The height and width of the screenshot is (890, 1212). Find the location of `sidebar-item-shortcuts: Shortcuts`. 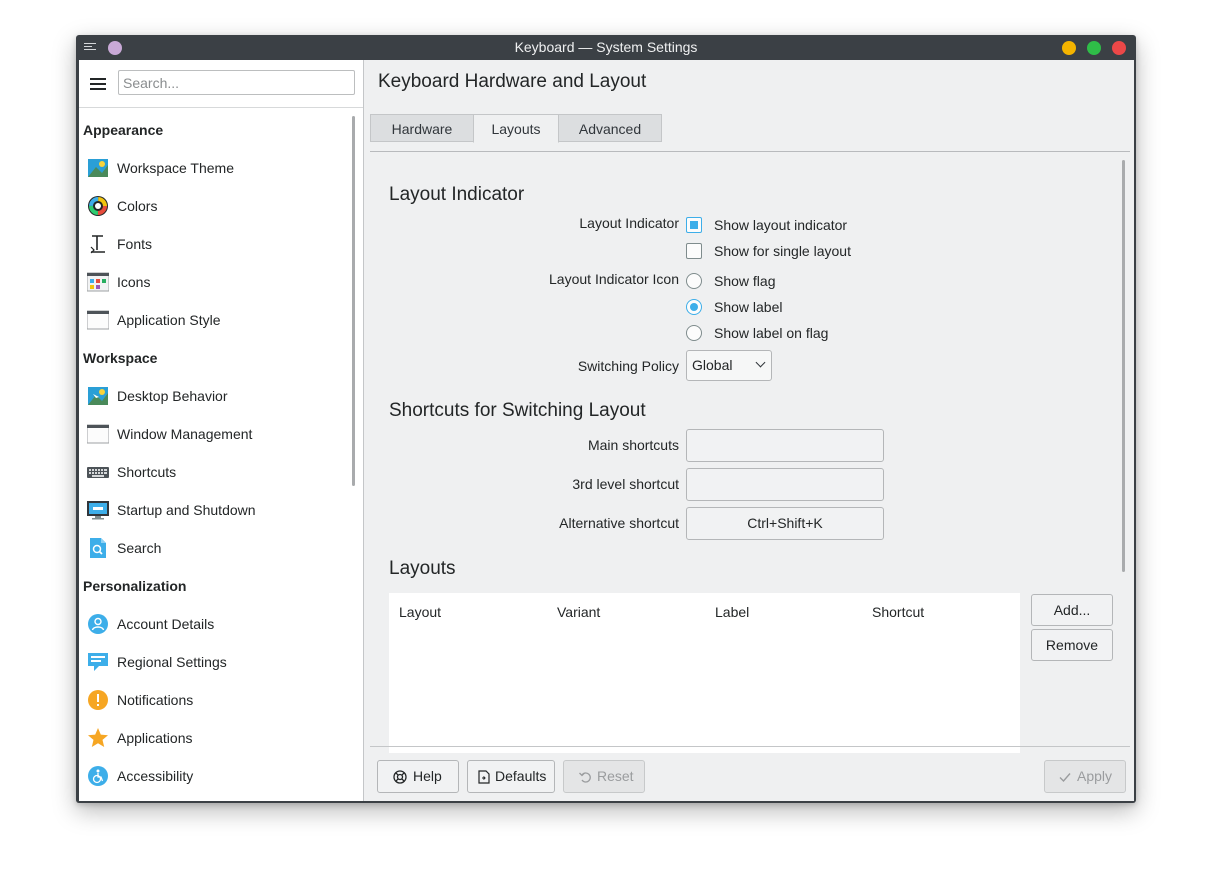

sidebar-item-shortcuts: Shortcuts is located at coordinates (214, 472).